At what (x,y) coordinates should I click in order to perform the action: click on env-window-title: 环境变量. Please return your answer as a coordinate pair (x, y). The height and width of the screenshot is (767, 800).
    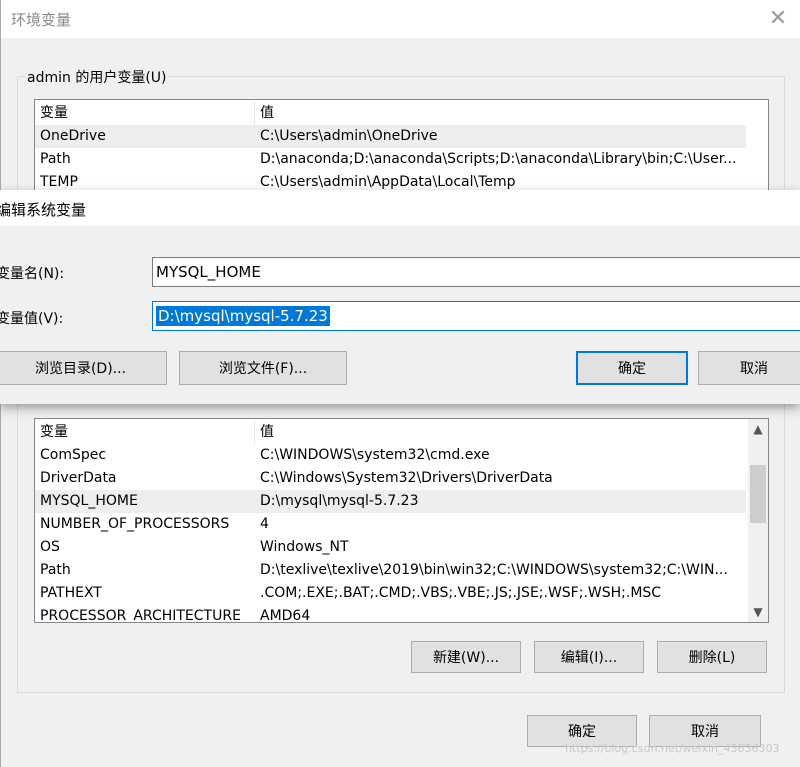
    Looking at the image, I should click on (41, 20).